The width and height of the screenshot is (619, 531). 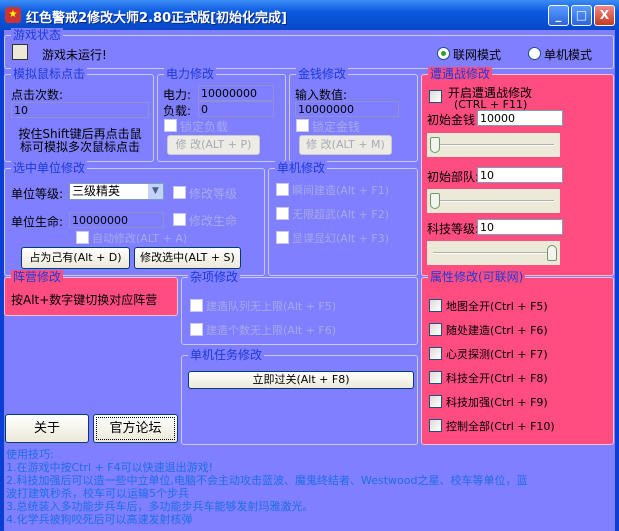 What do you see at coordinates (477, 277) in the screenshot?
I see `group-title: 属性修改(可联网)` at bounding box center [477, 277].